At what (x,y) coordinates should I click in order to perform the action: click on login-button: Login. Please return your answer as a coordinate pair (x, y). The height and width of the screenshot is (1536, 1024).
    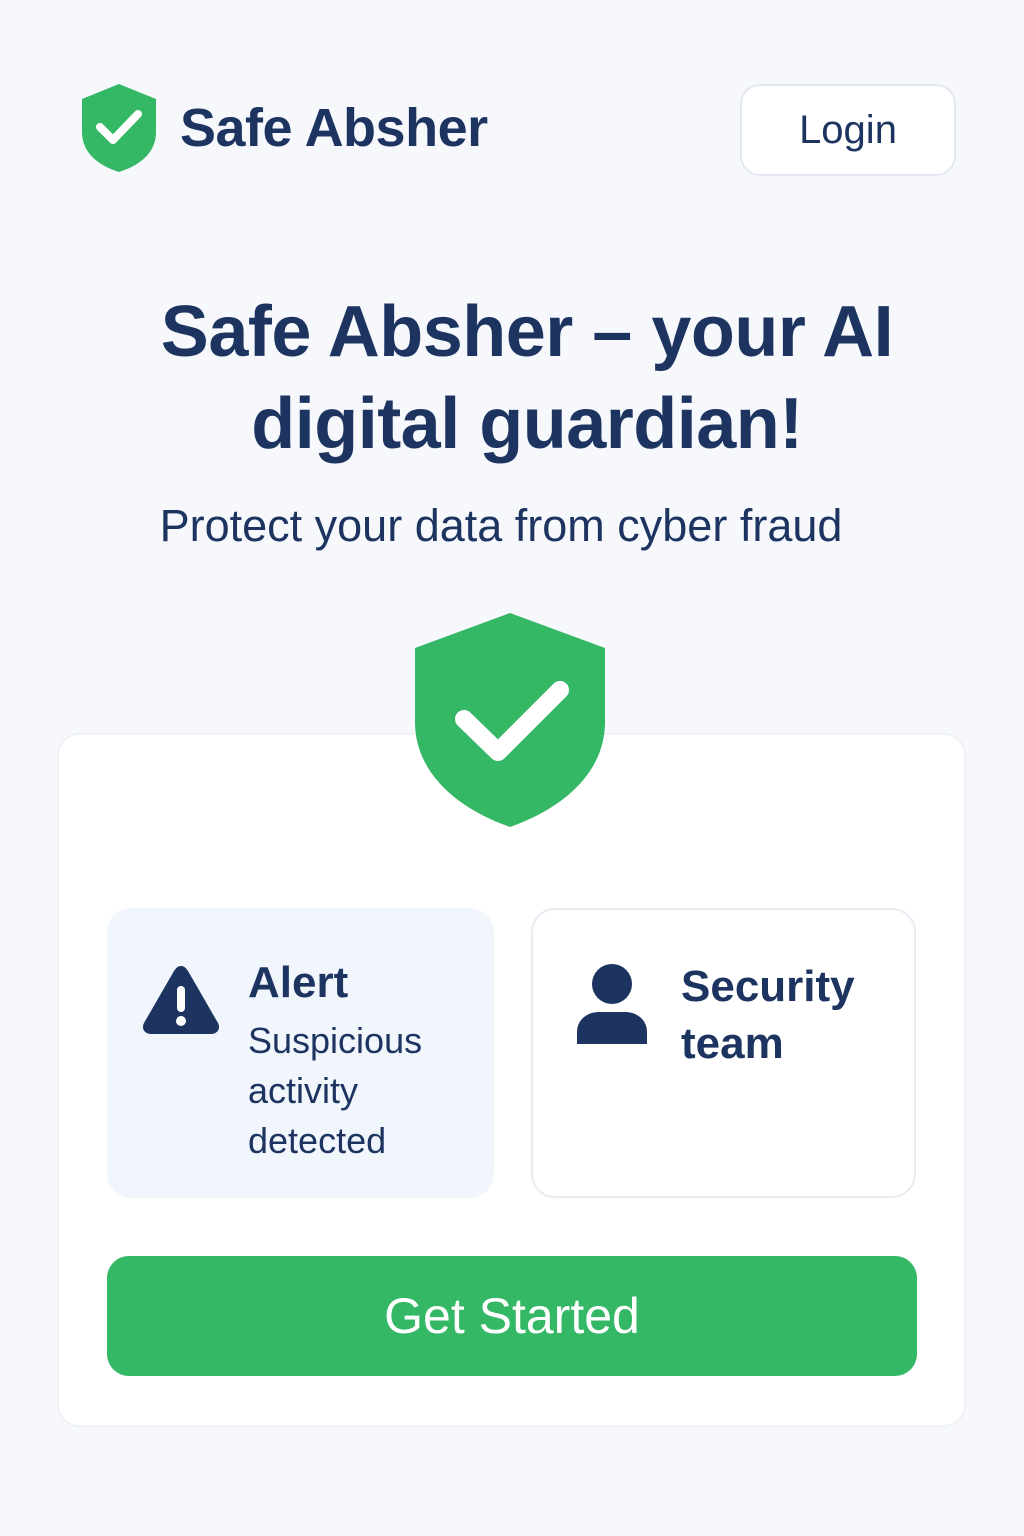
    Looking at the image, I should click on (848, 130).